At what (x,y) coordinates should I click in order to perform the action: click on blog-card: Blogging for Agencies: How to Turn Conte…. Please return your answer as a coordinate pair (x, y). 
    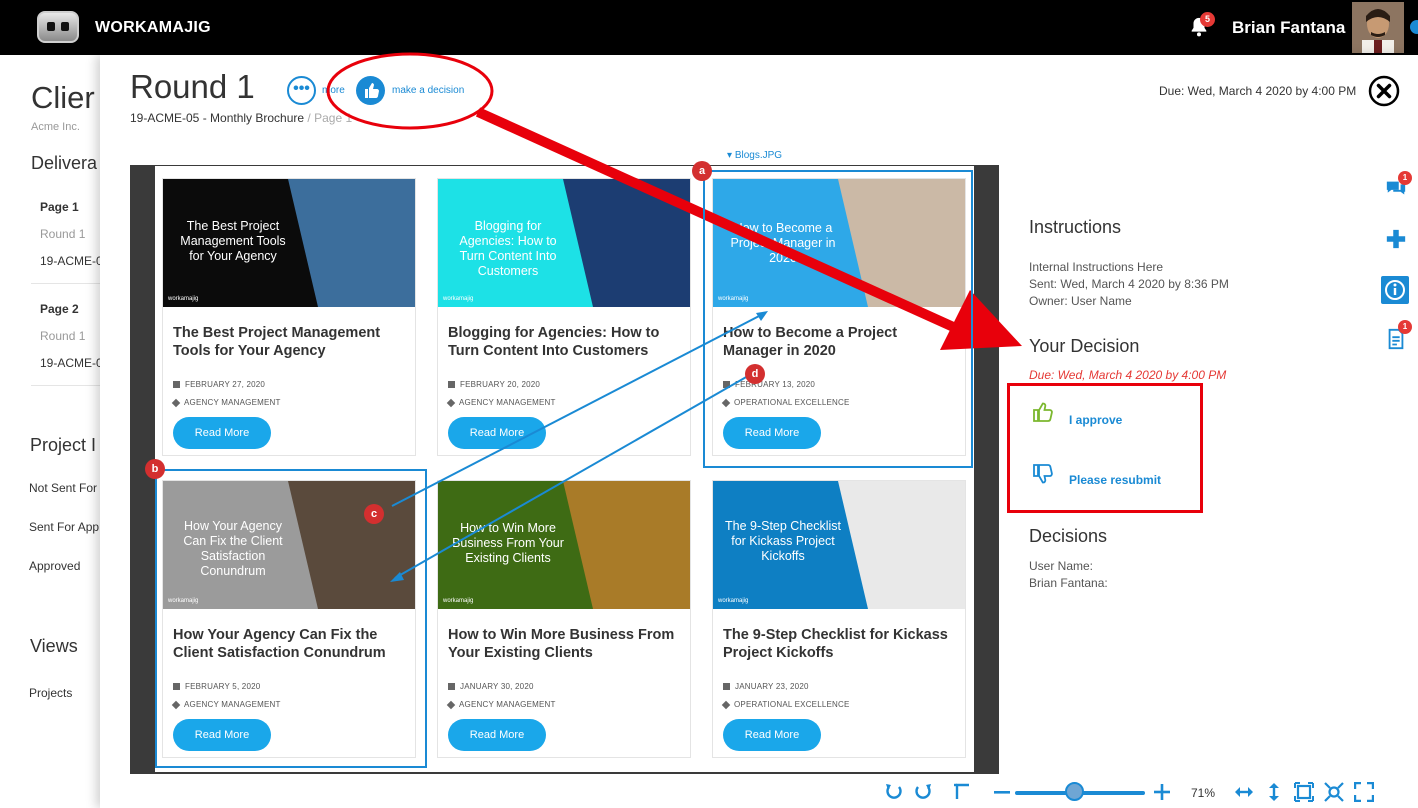
    Looking at the image, I should click on (564, 317).